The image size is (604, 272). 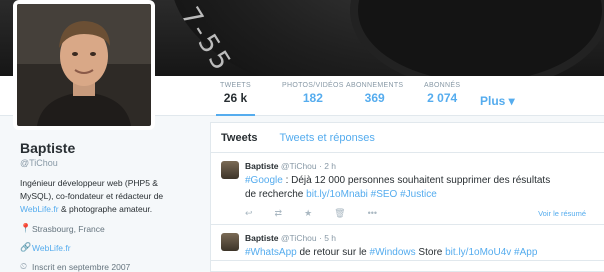 I want to click on stat-value: 26 k, so click(x=235, y=98).